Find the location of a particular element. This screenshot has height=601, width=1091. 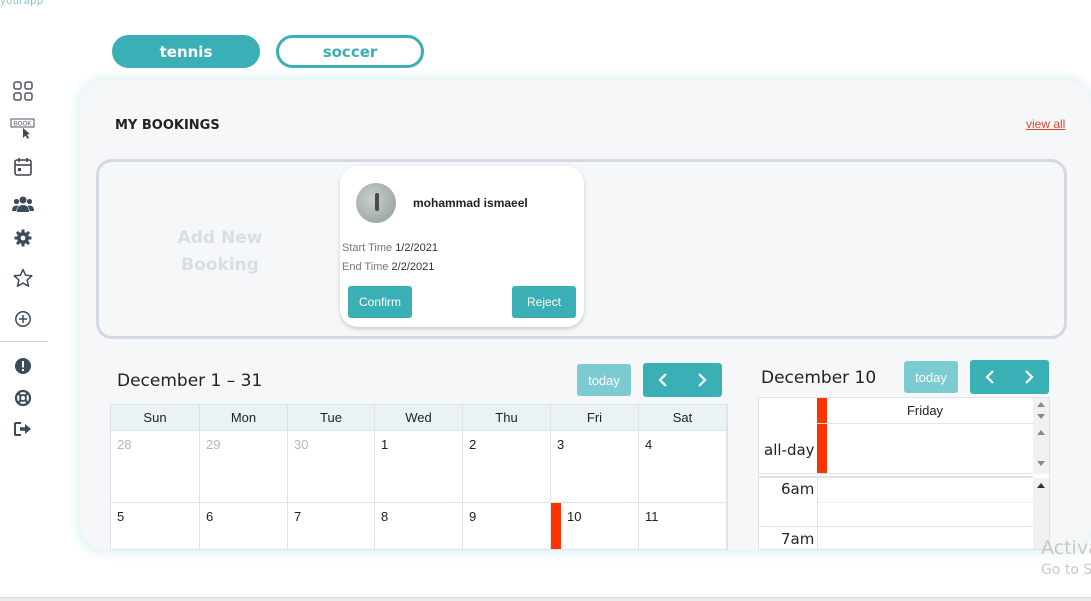

weekday-header-row: Sun Mon Tue Wed Thu Fri Sat is located at coordinates (419, 418).